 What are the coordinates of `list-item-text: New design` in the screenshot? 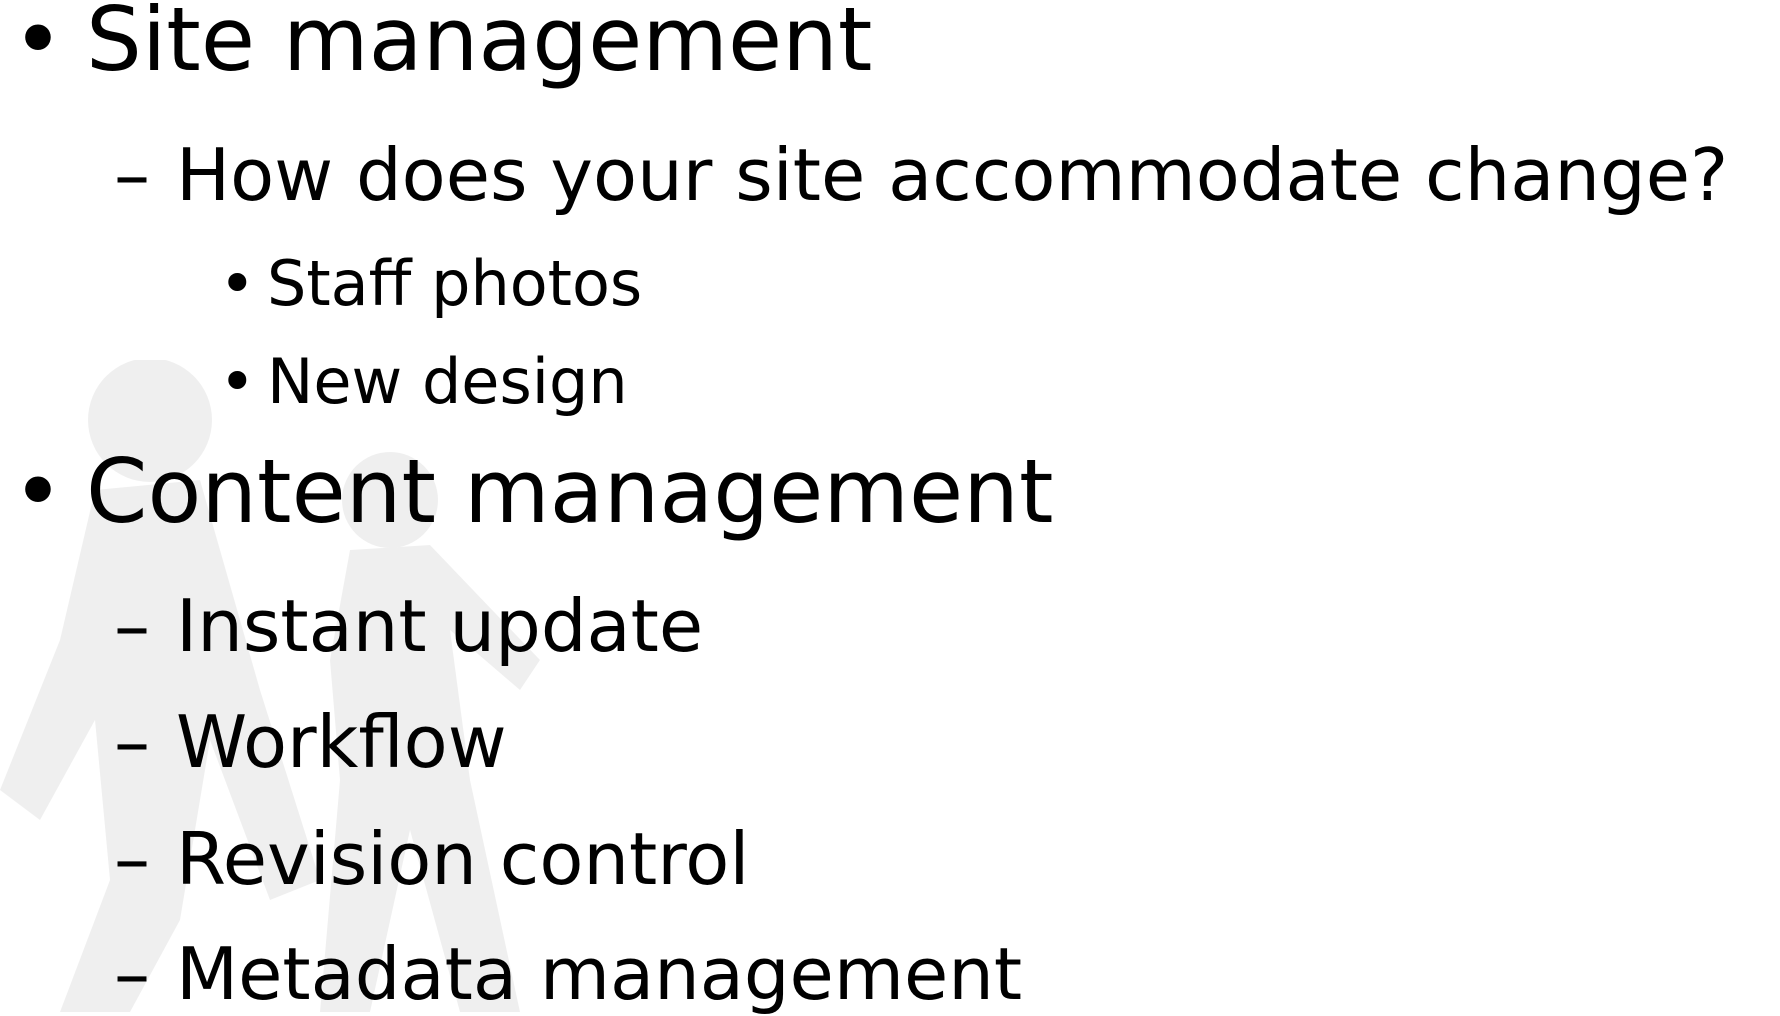 It's located at (447, 381).